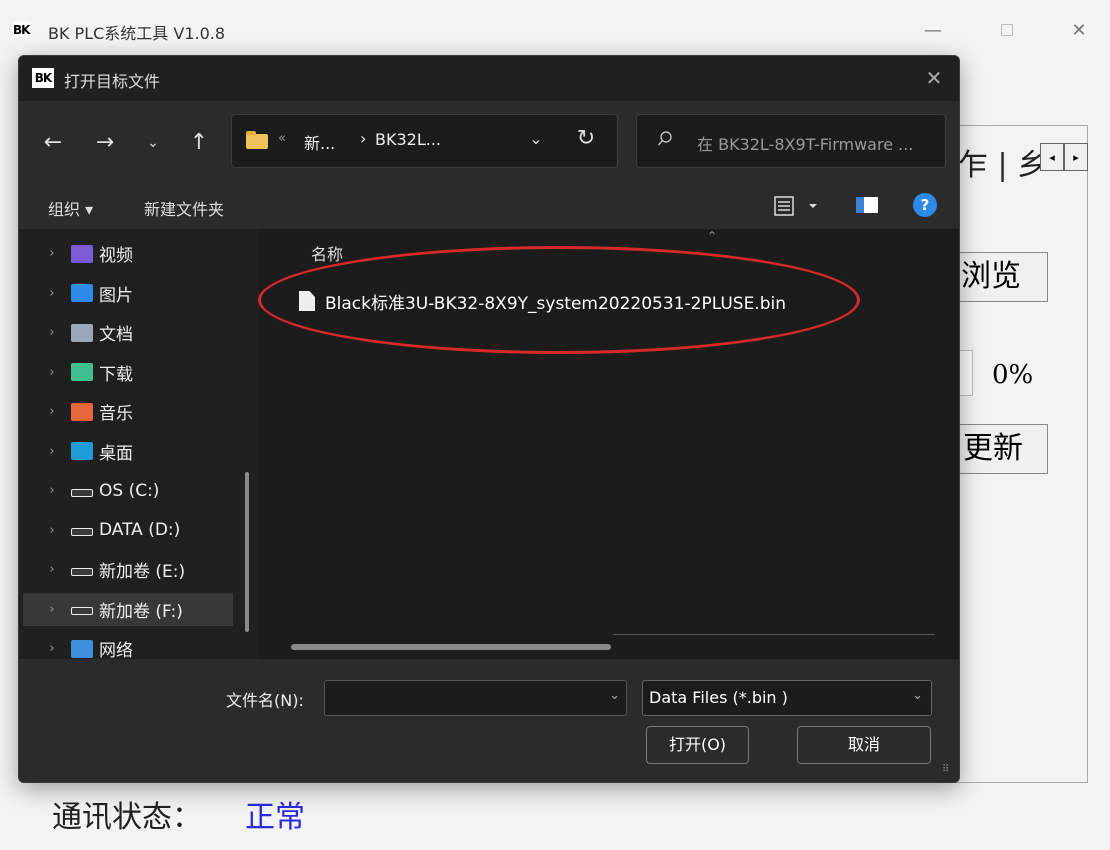  Describe the element at coordinates (1076, 157) in the screenshot. I see `tab-scroll-right-icon: ▸` at that location.